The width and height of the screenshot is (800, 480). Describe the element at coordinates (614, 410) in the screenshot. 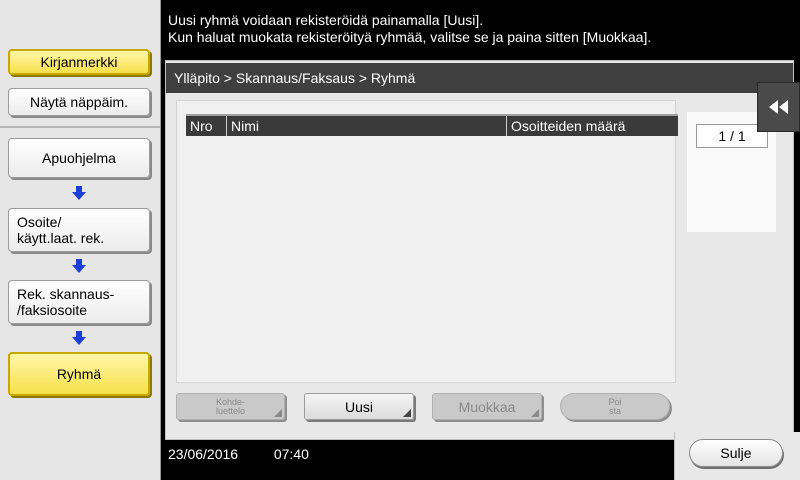

I see `delete-line2: sta` at that location.